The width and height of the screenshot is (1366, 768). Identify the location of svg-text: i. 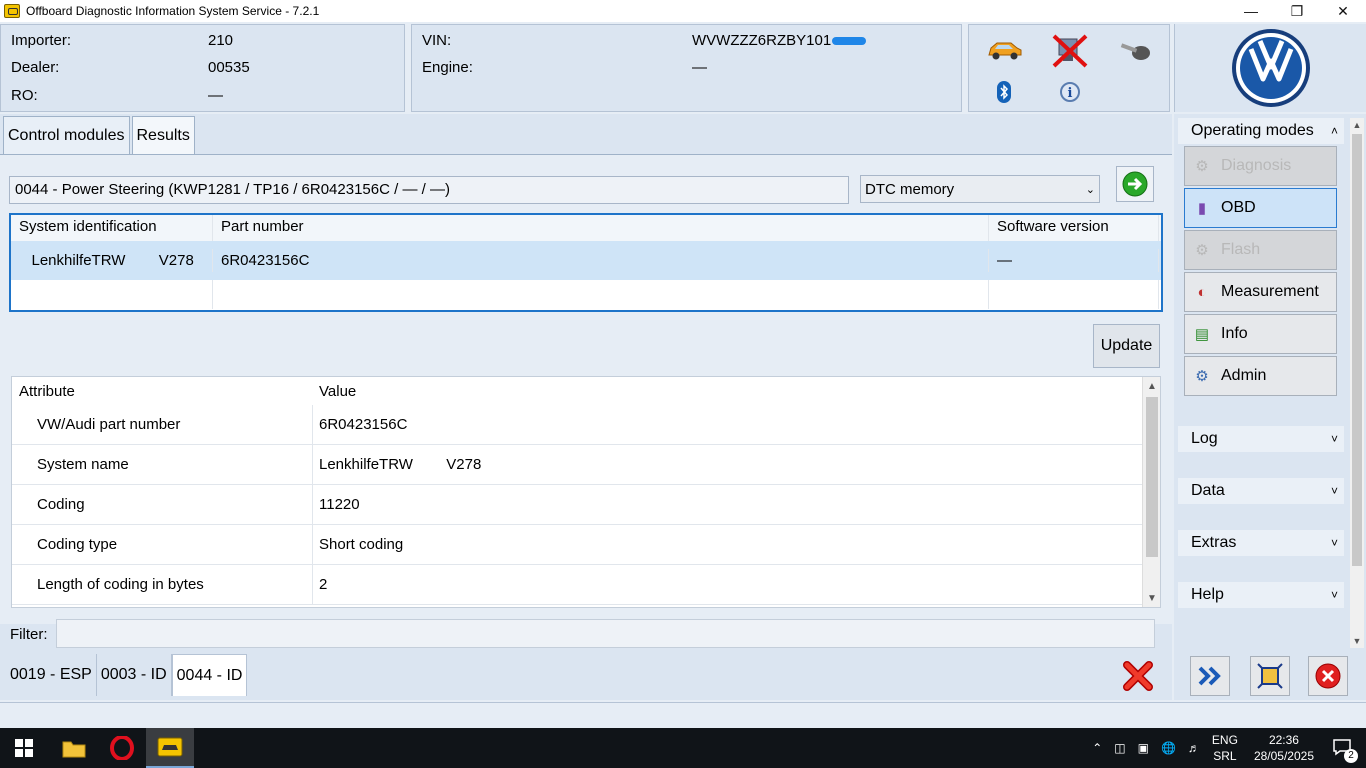
(1070, 93).